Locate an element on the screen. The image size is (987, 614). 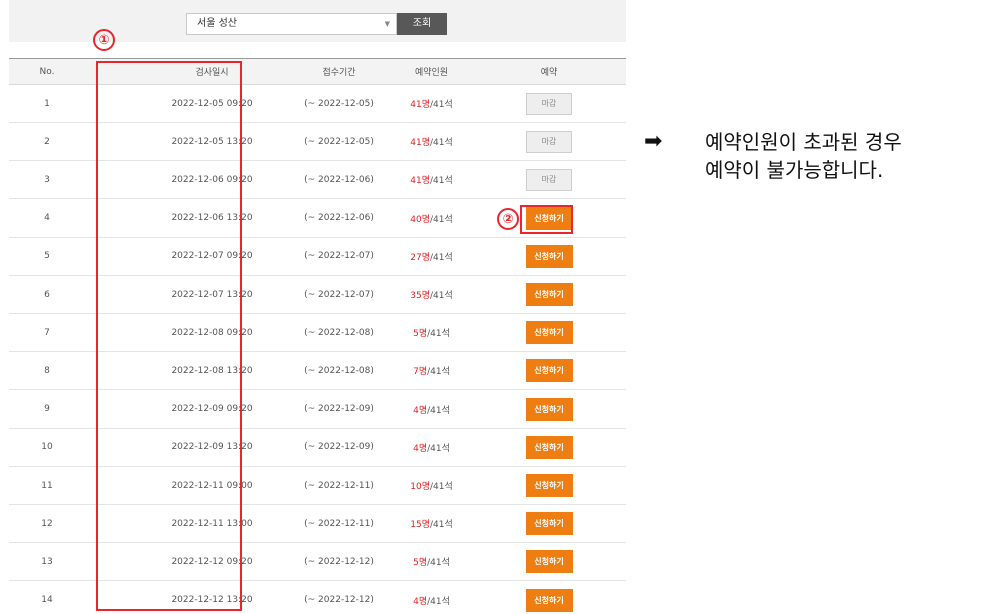
right-arrow-icon: ➡ is located at coordinates (653, 142).